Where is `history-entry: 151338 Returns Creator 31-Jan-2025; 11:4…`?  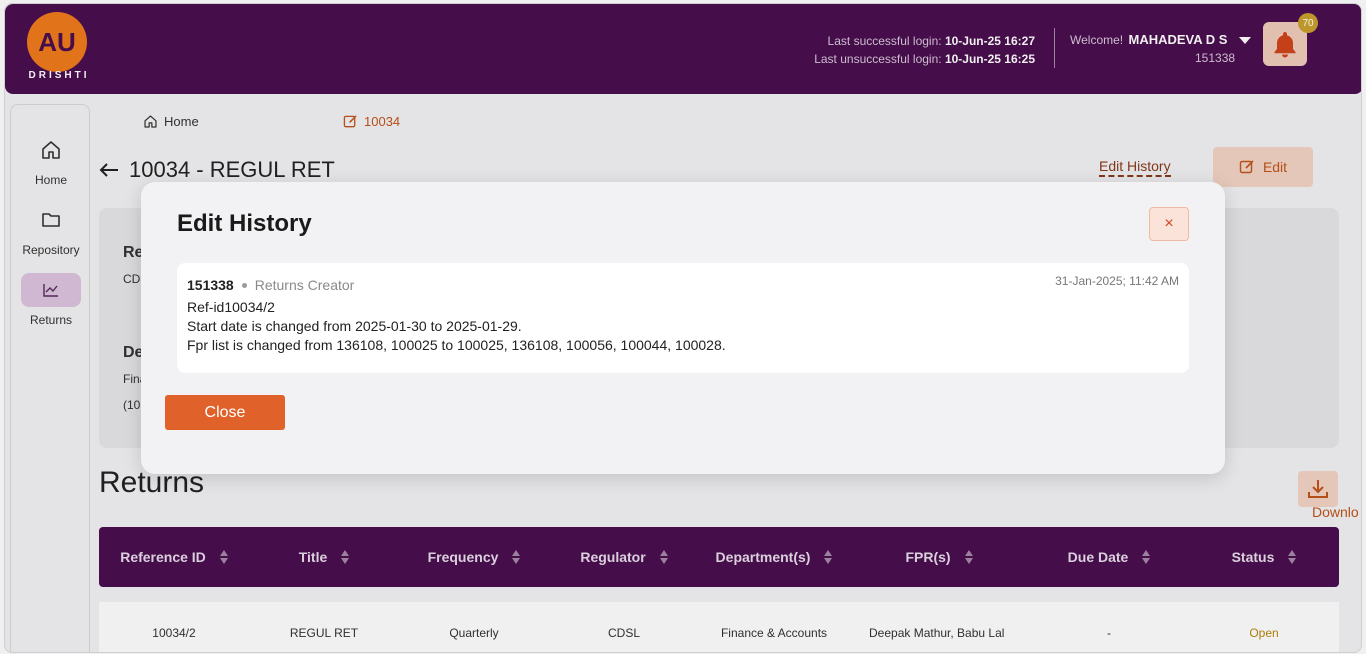
history-entry: 151338 Returns Creator 31-Jan-2025; 11:4… is located at coordinates (683, 318).